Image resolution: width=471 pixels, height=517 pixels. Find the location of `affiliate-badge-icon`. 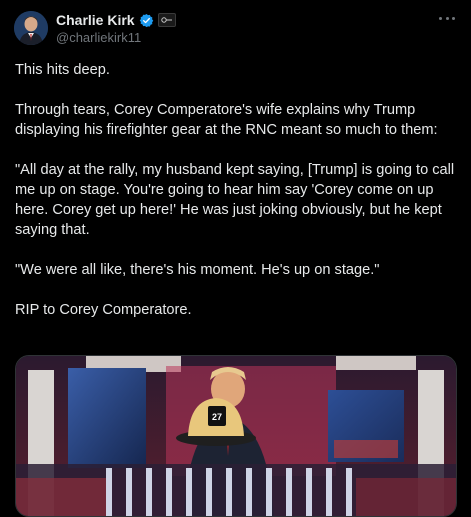

affiliate-badge-icon is located at coordinates (166, 20).